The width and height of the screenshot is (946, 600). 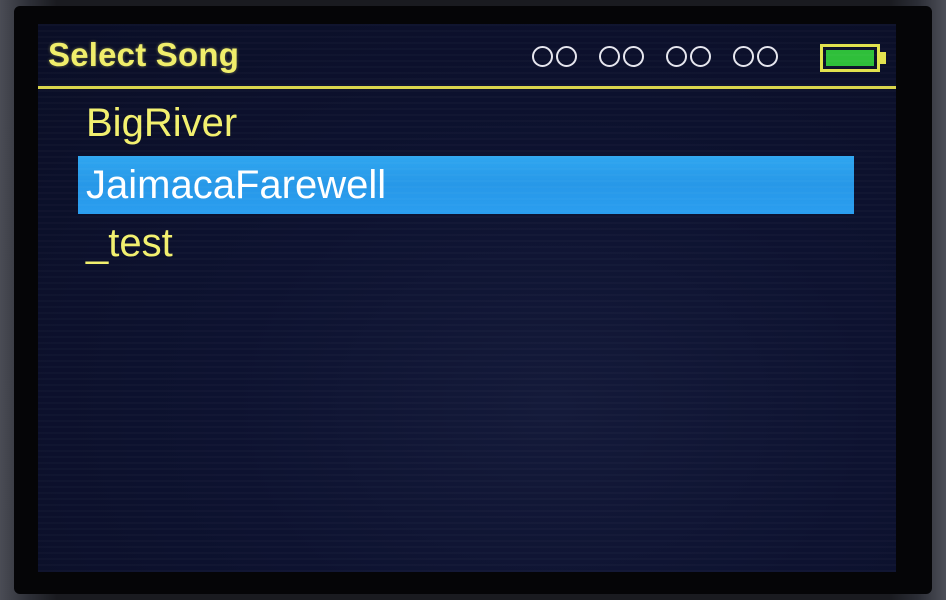 What do you see at coordinates (655, 56) in the screenshot?
I see `status-indicators` at bounding box center [655, 56].